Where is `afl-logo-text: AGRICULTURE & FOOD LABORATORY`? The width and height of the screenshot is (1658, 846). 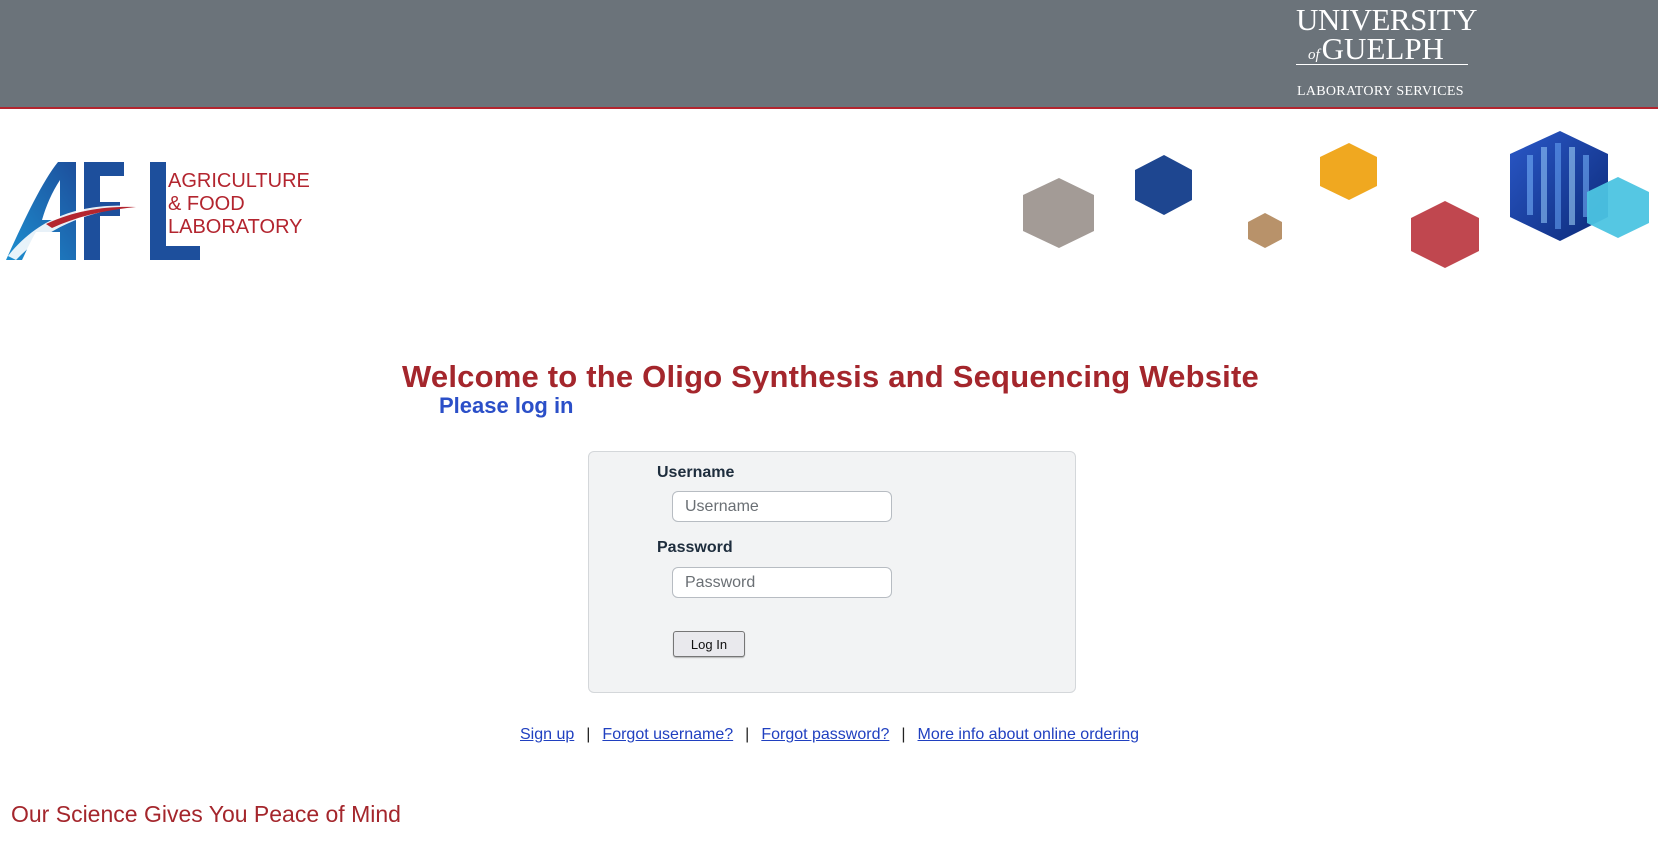 afl-logo-text: AGRICULTURE & FOOD LABORATORY is located at coordinates (239, 204).